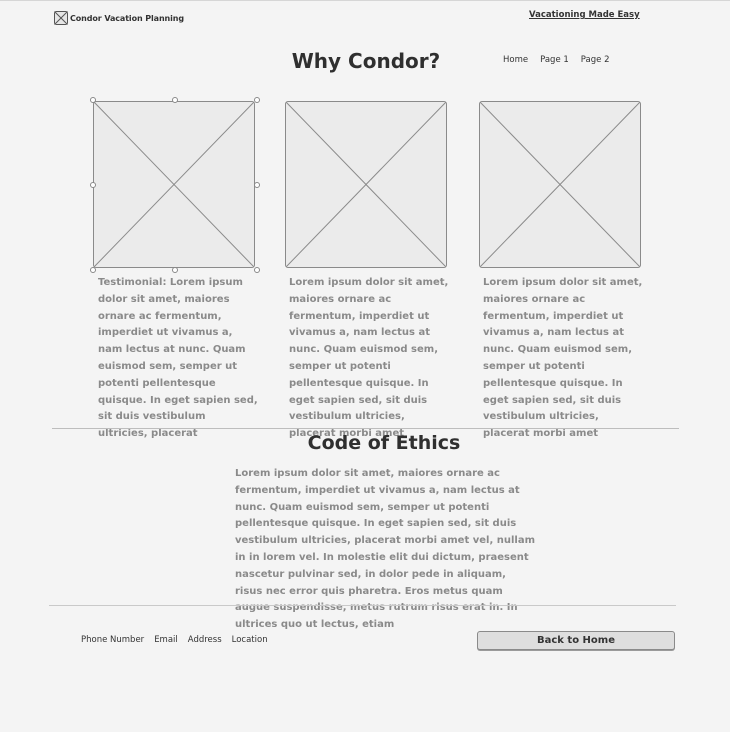 The height and width of the screenshot is (732, 730). Describe the element at coordinates (175, 270) in the screenshot. I see `resize-handle-bottom` at that location.